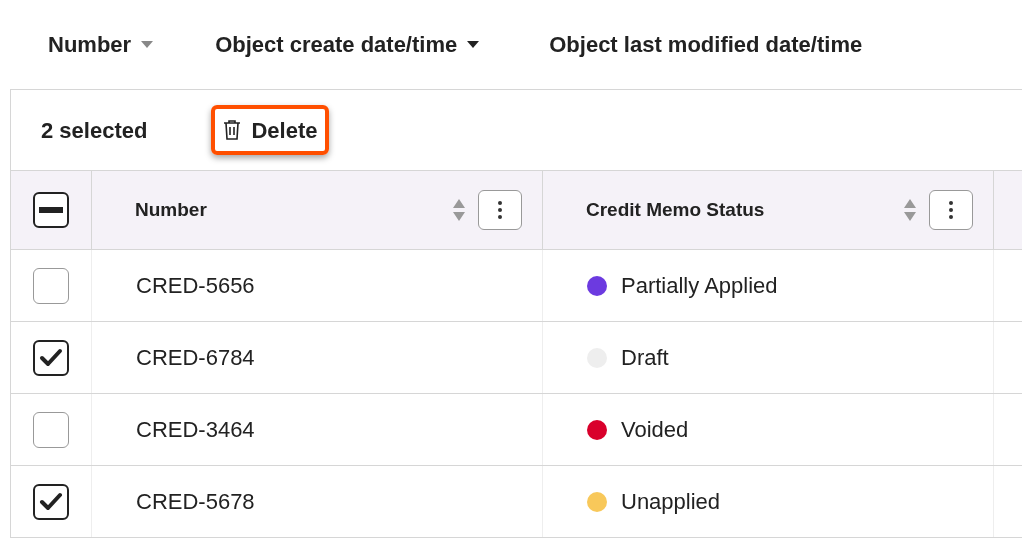 The height and width of the screenshot is (540, 1022). I want to click on filter-dropdown: Number, so click(101, 44).